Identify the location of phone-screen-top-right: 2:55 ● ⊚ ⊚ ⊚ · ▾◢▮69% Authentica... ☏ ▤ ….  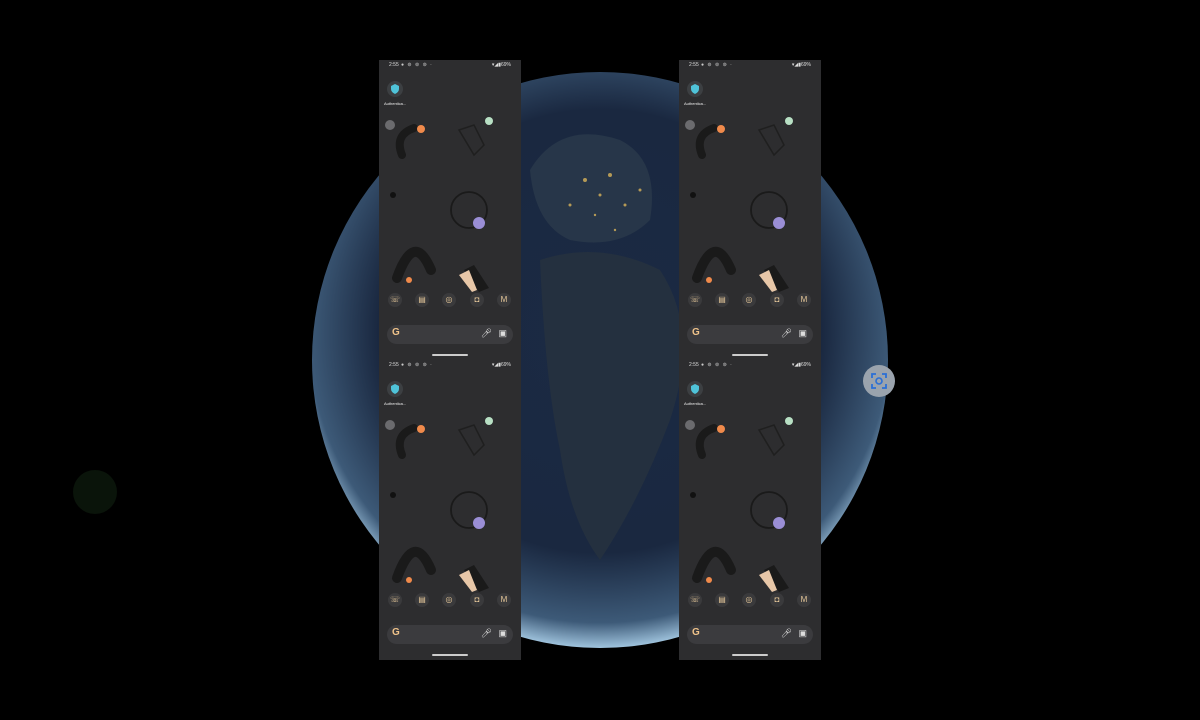
(750, 210).